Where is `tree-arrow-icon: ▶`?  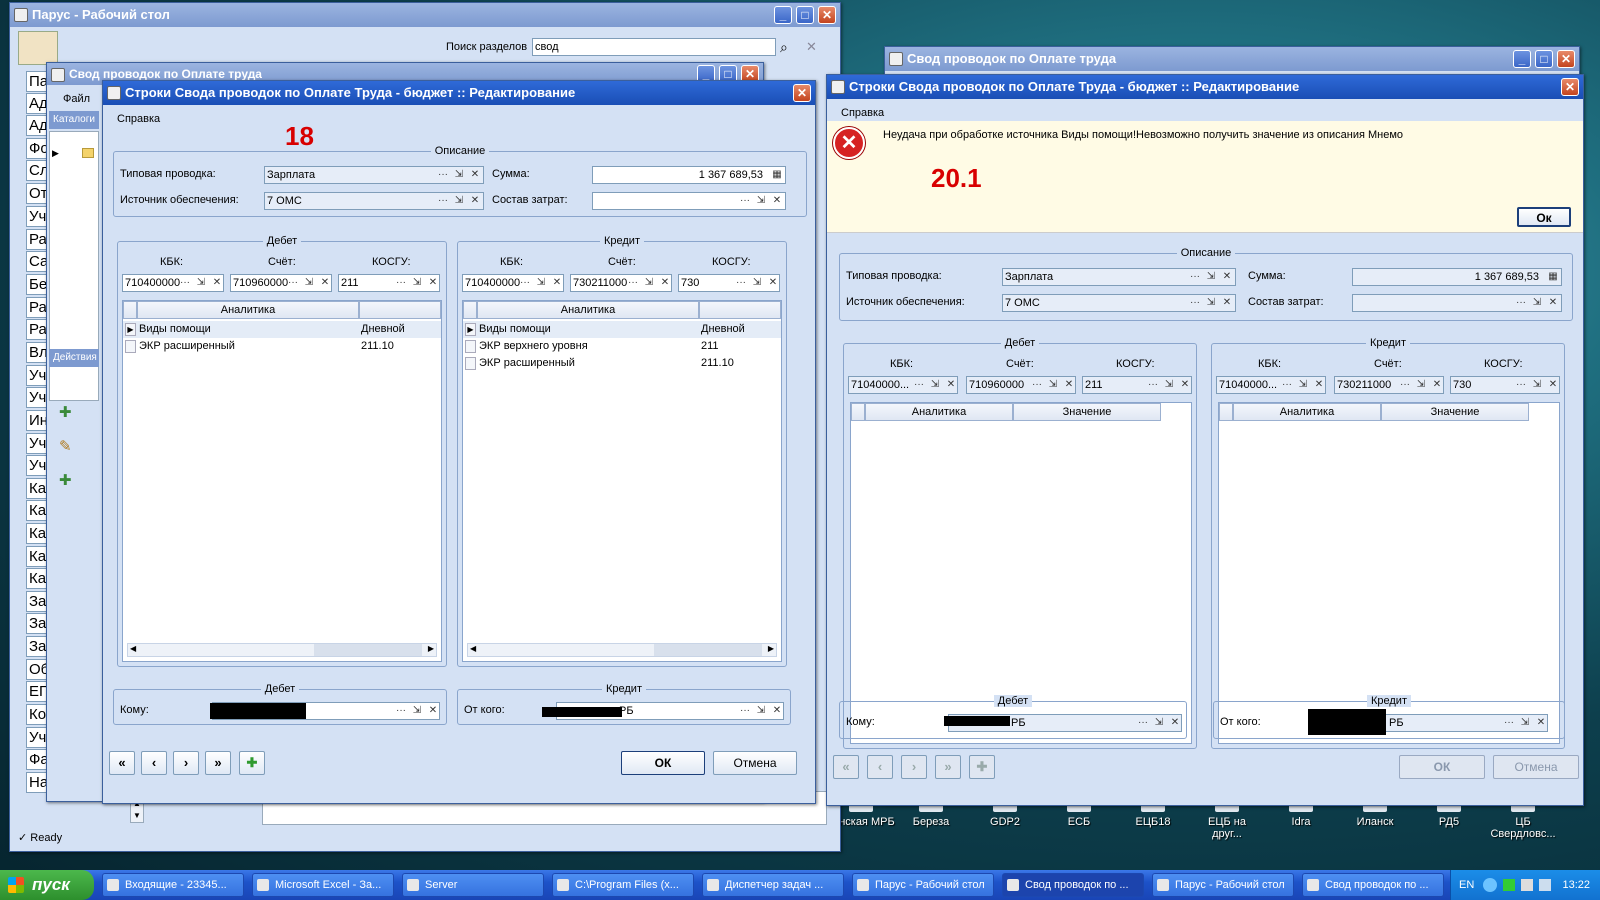 tree-arrow-icon: ▶ is located at coordinates (55, 153).